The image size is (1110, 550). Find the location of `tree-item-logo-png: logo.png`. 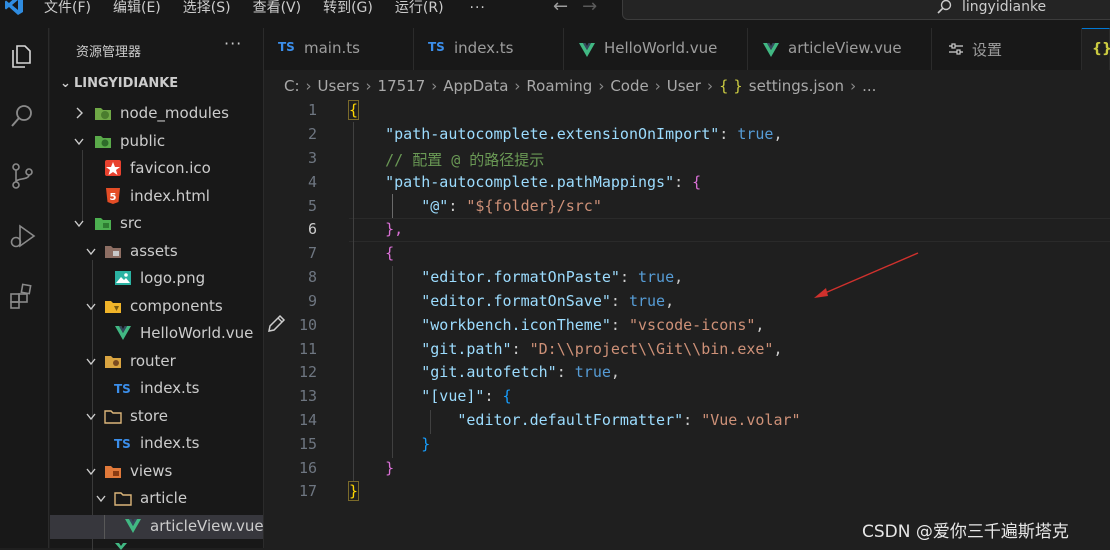

tree-item-logo-png: logo.png is located at coordinates (156, 279).